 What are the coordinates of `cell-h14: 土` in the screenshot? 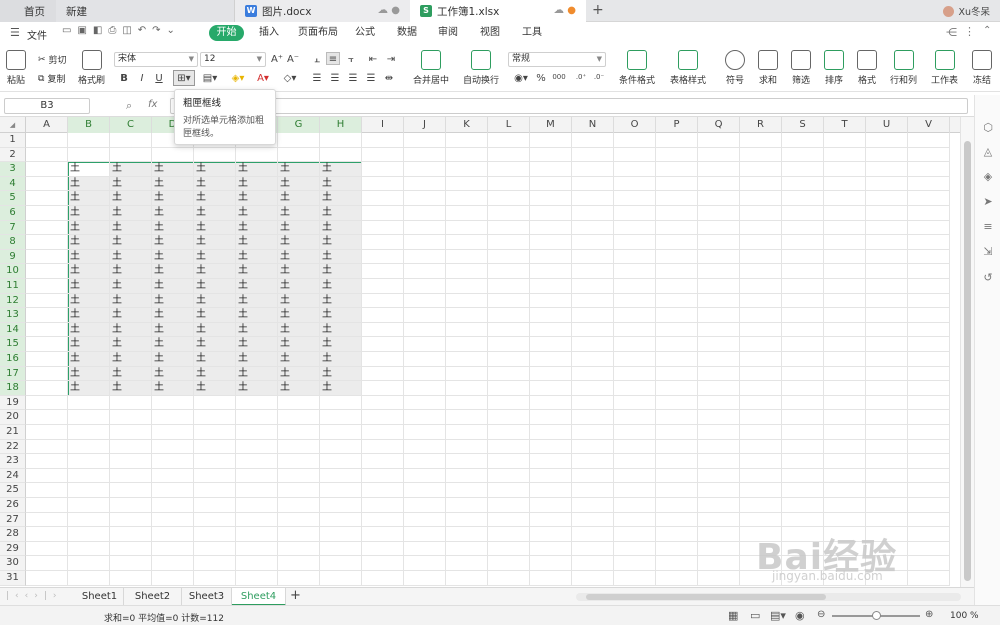 It's located at (341, 330).